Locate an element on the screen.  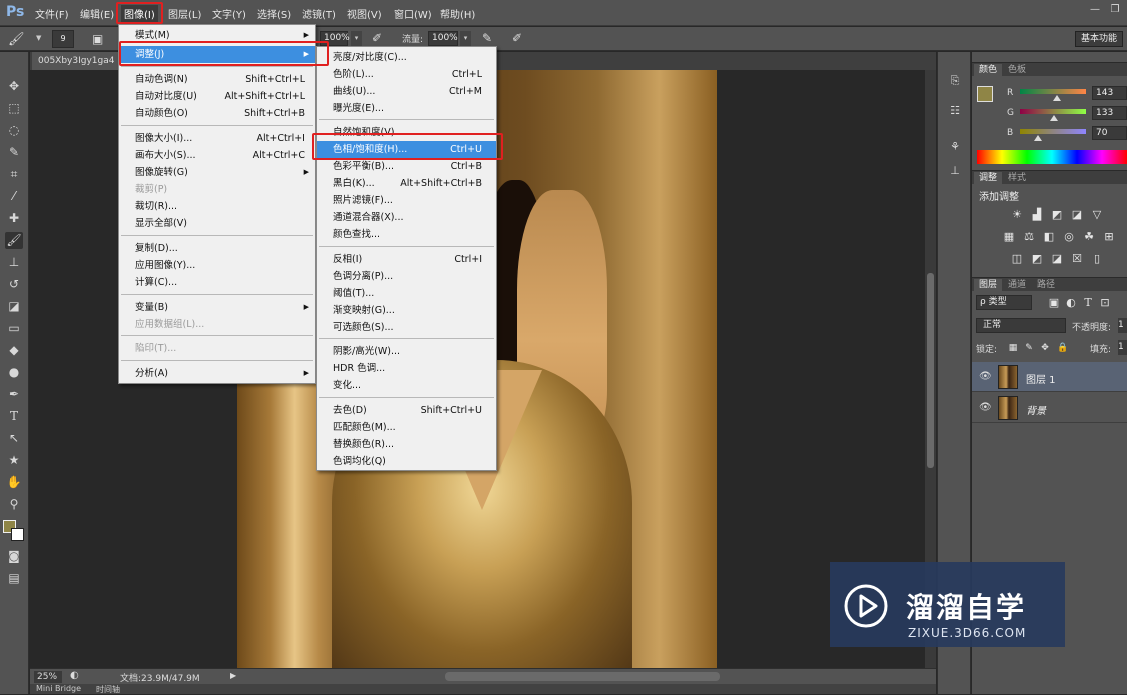
brush-presets-icon: ⚘ is located at coordinates (955, 148).